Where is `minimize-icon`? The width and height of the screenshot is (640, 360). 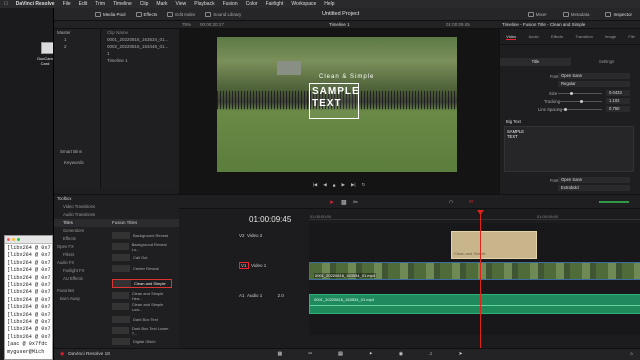
minimize-icon is located at coordinates (13, 239).